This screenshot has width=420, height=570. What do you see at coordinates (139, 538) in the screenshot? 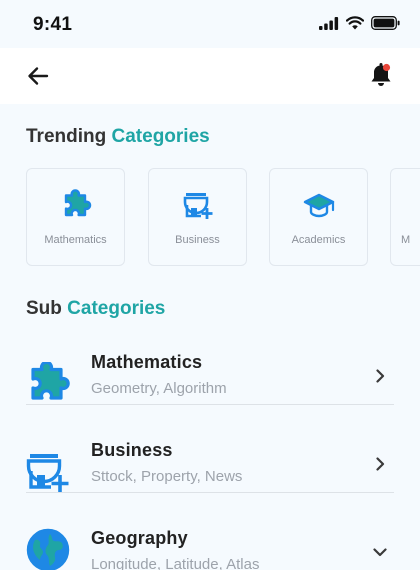
I see `sub-category-name: Geography` at bounding box center [139, 538].